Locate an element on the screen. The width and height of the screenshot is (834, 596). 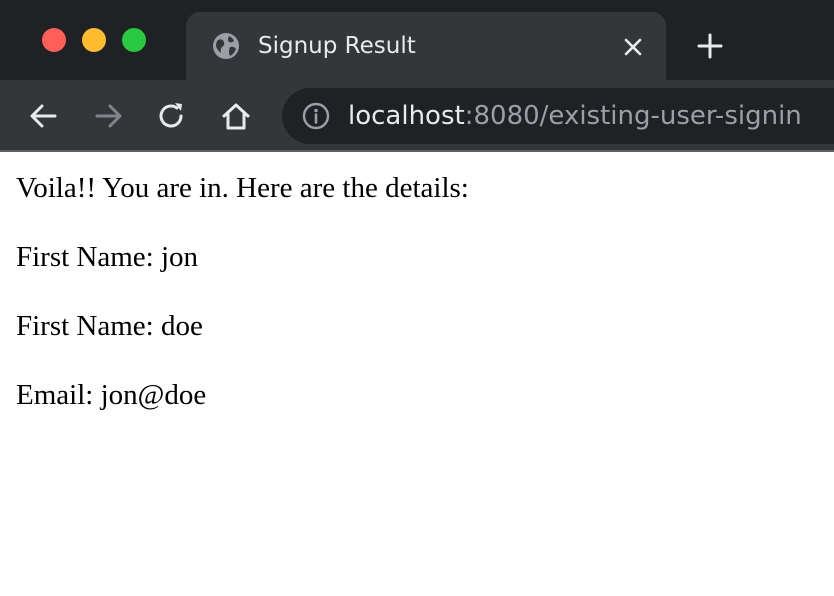
address-bar: localhost:8080/existing-user-signin is located at coordinates (558, 116).